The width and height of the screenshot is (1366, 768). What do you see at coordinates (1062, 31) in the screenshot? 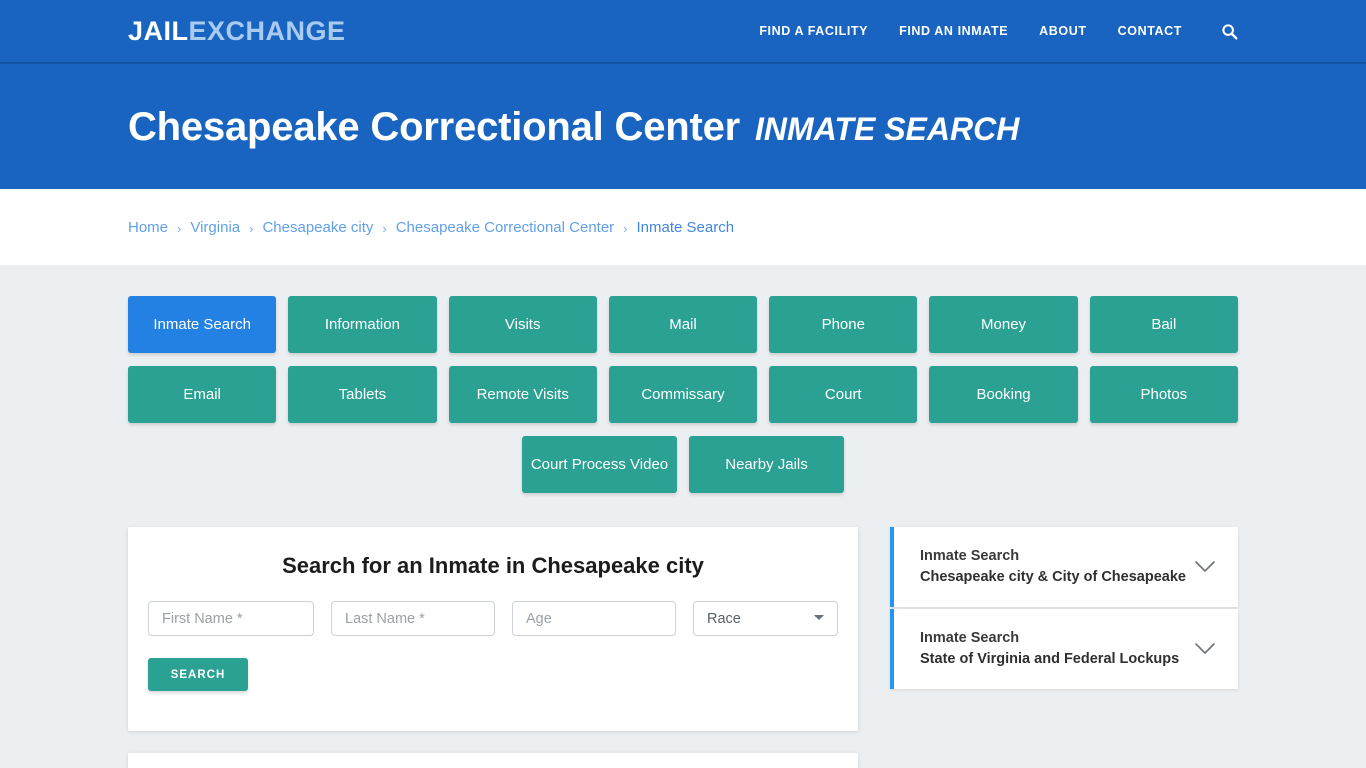
I see `nav-item-about: ABOUT` at bounding box center [1062, 31].